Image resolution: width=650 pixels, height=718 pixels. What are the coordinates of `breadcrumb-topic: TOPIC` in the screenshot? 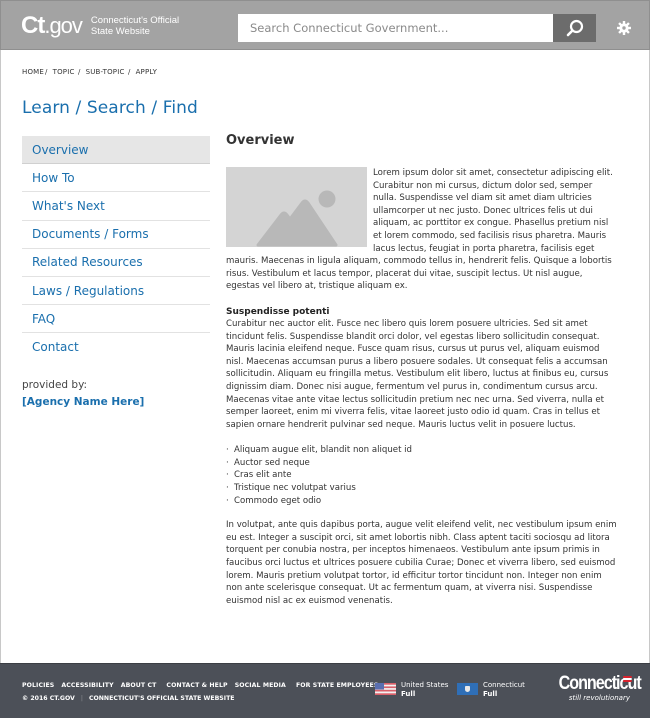 It's located at (64, 72).